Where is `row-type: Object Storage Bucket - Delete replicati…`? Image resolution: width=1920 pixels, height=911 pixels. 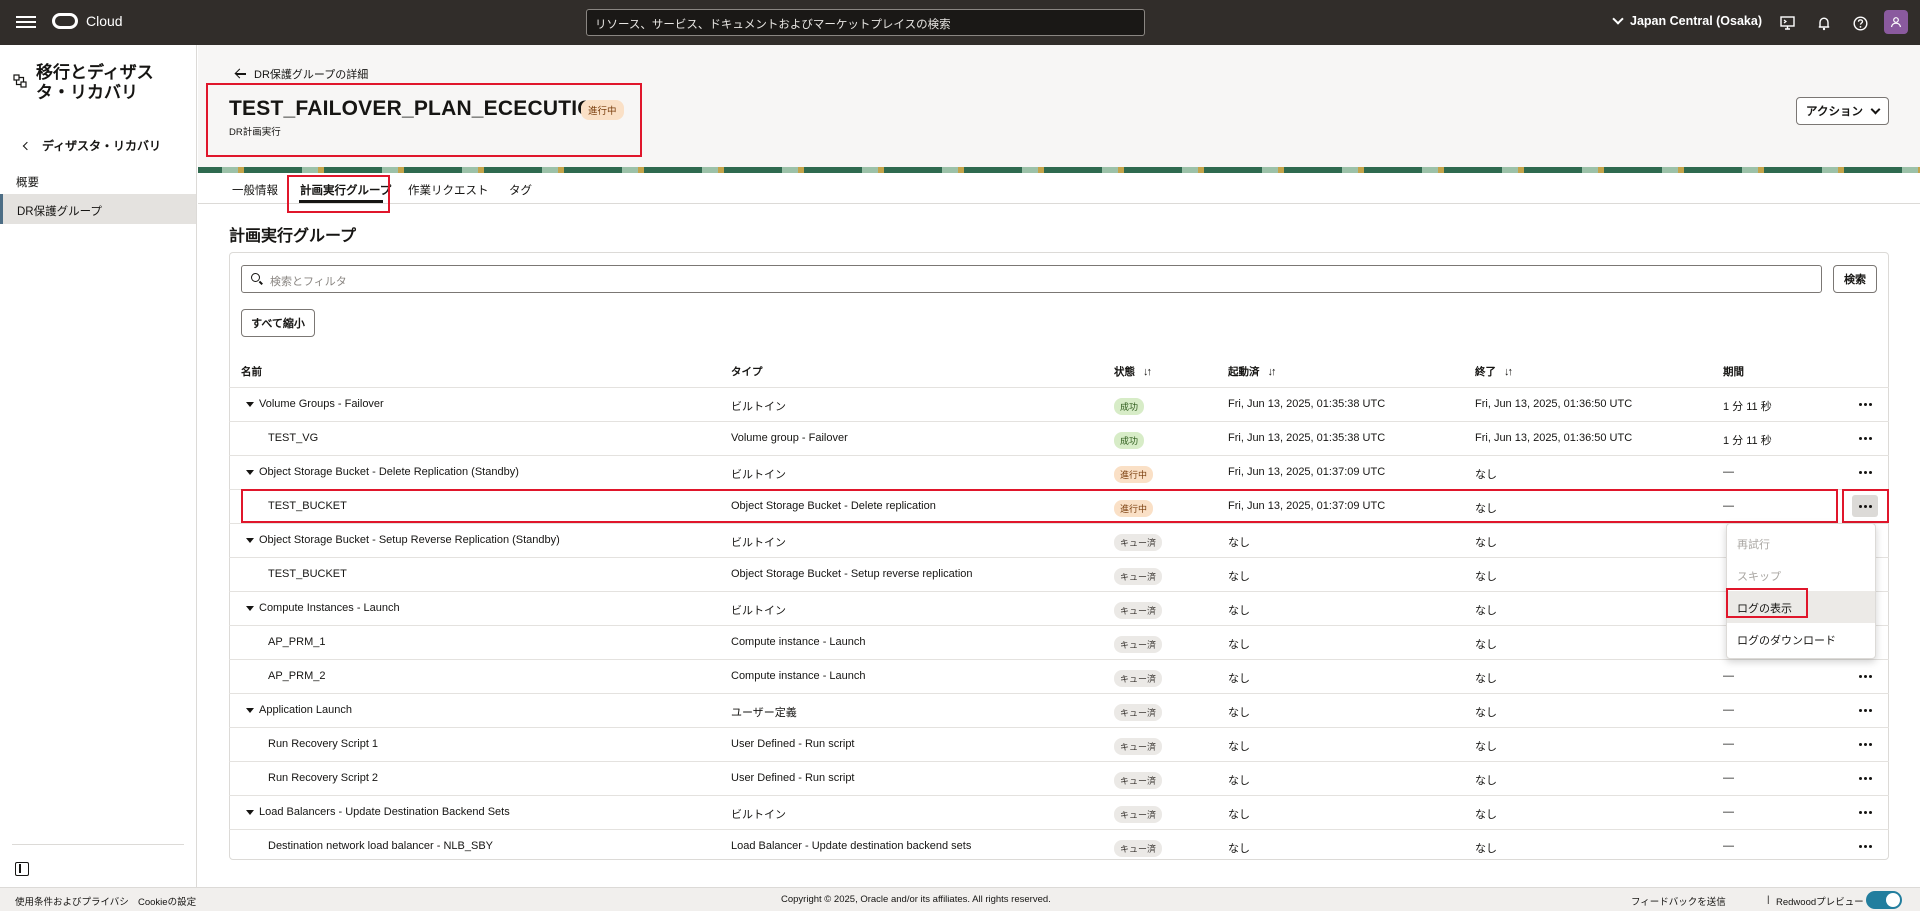 row-type: Object Storage Bucket - Delete replicati… is located at coordinates (833, 506).